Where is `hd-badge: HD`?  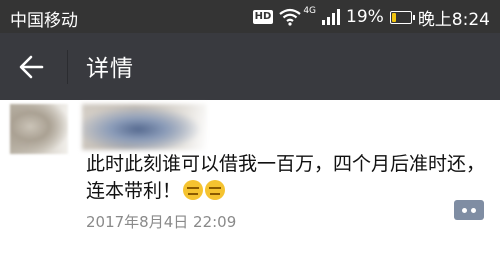
hd-badge: HD is located at coordinates (263, 17).